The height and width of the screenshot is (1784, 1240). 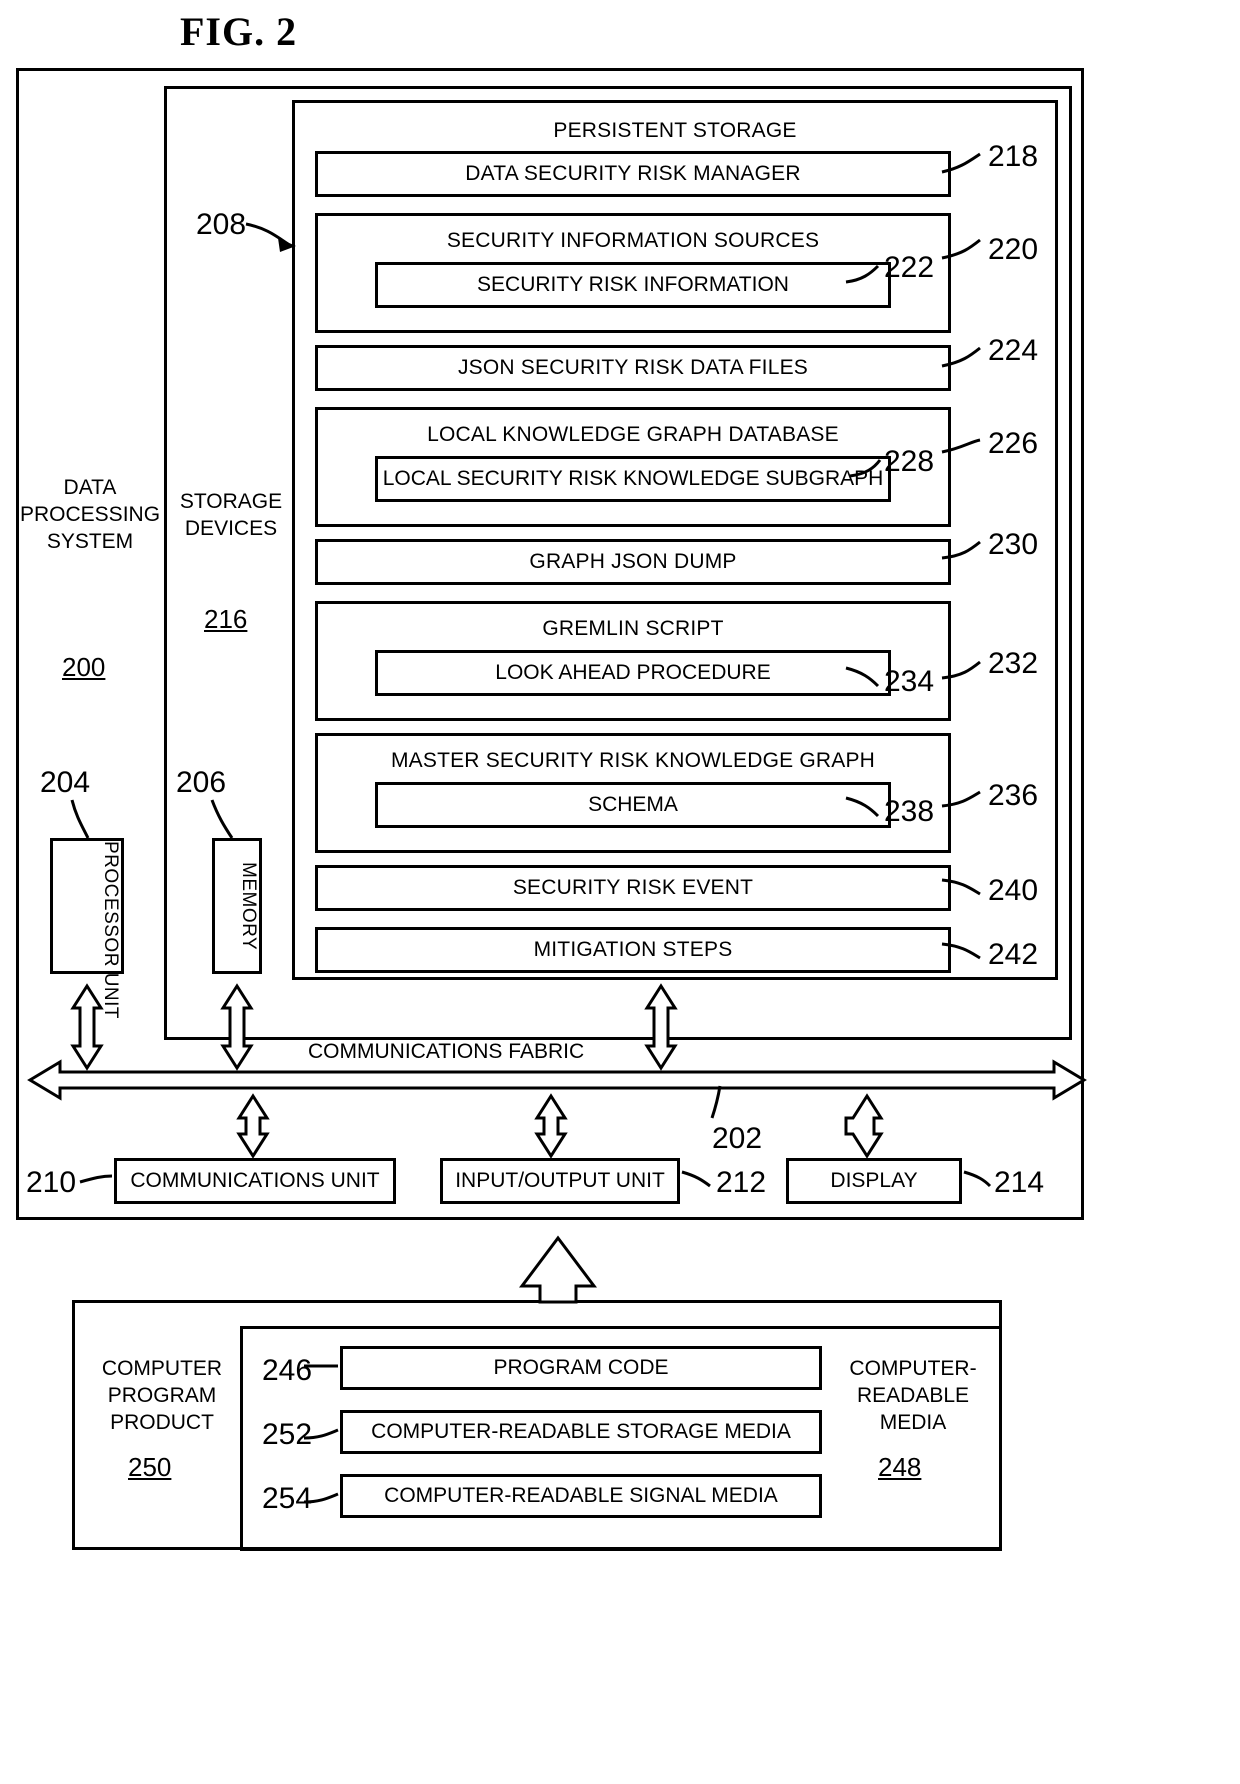 I want to click on module-label: GRAPH JSON DUMP, so click(x=633, y=561).